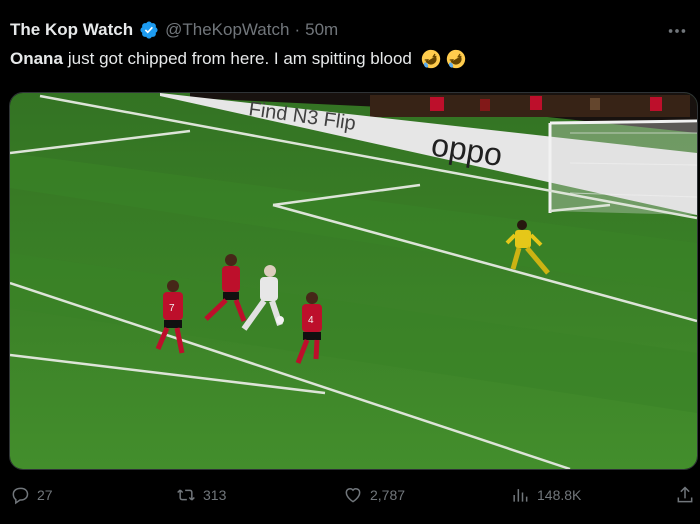  What do you see at coordinates (45, 495) in the screenshot?
I see `reply-count: 27` at bounding box center [45, 495].